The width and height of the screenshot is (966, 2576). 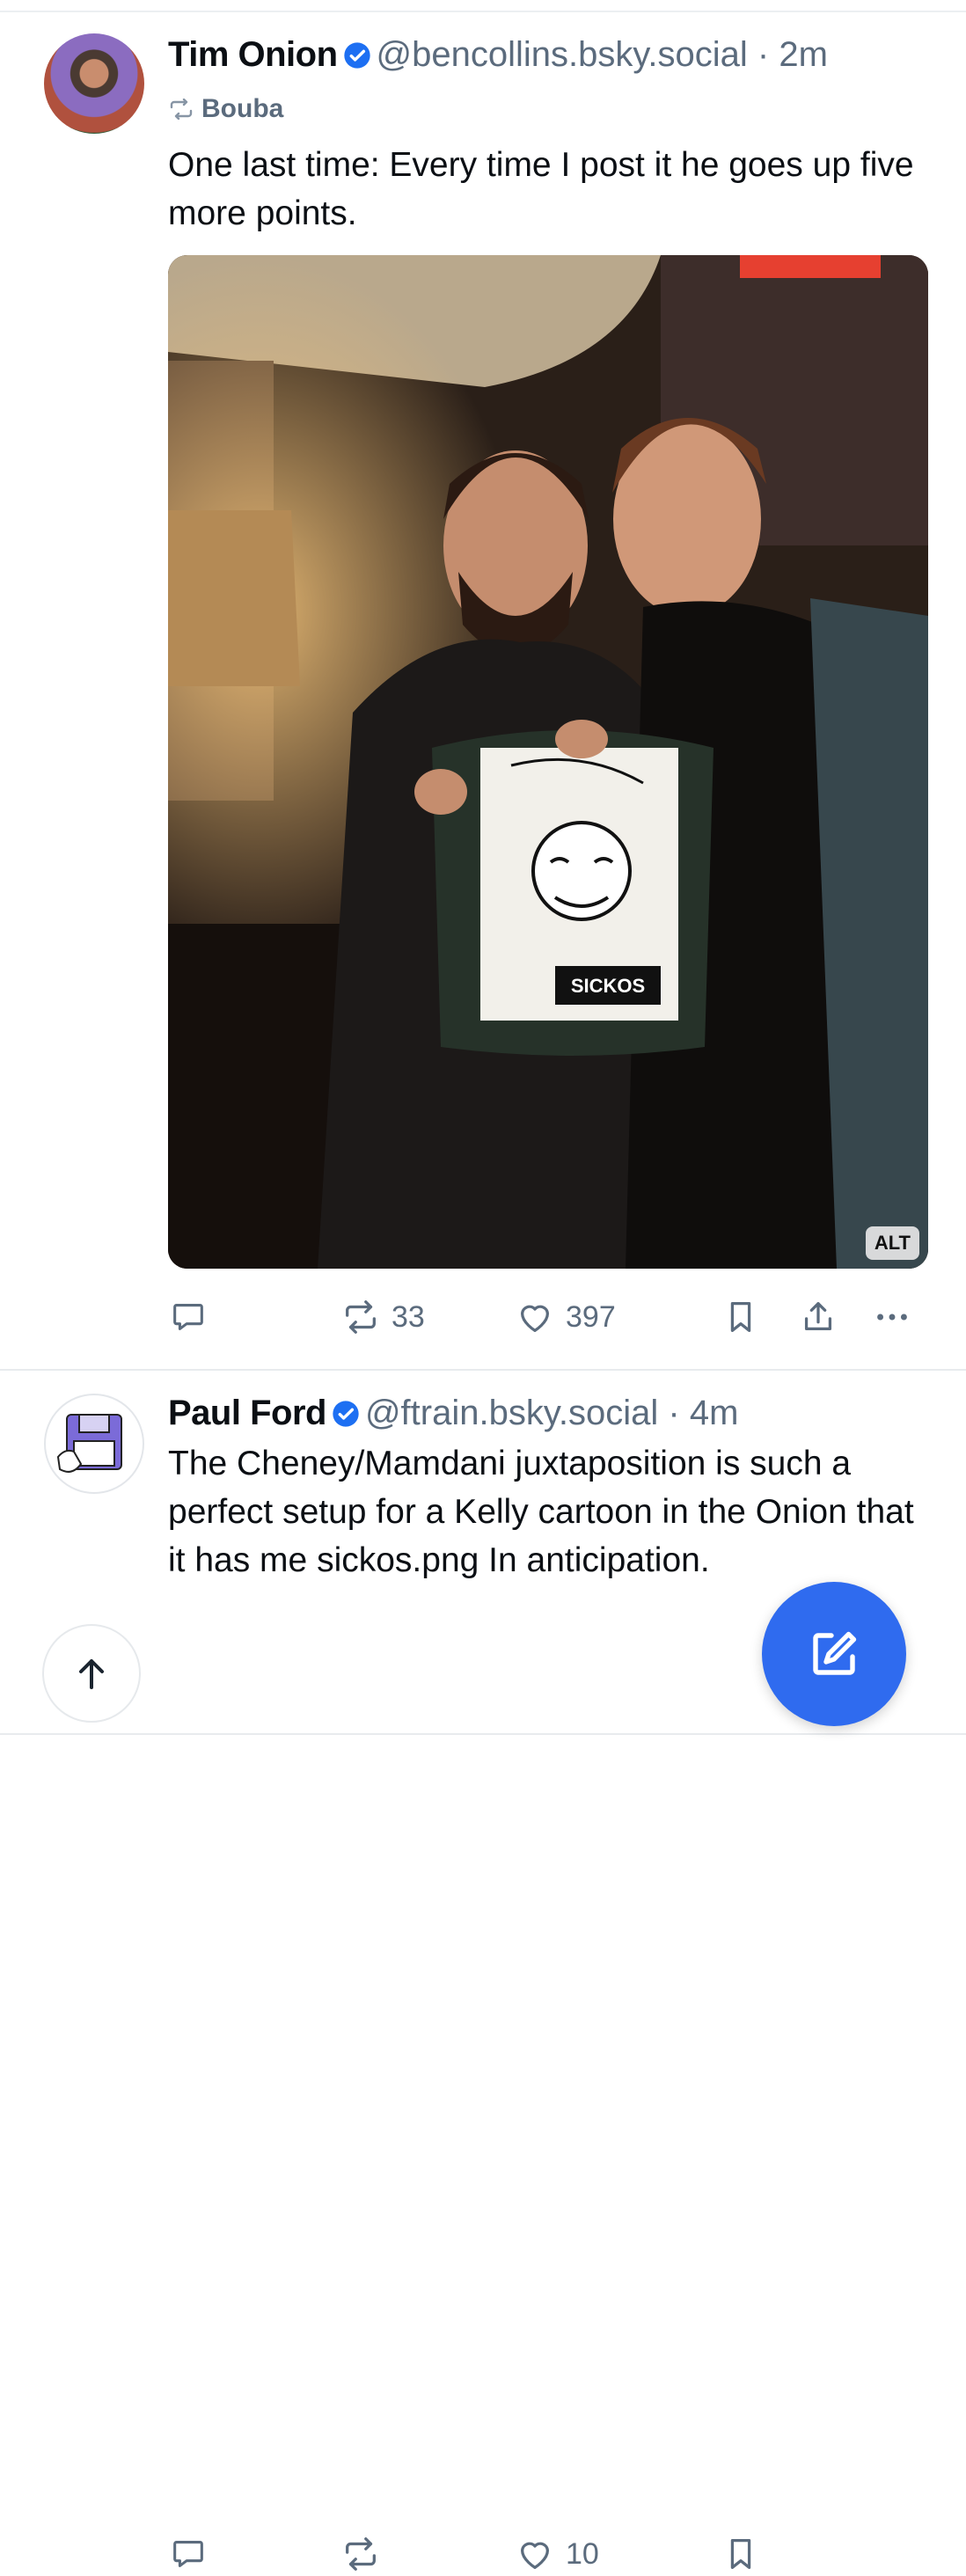 I want to click on like-button: 397, so click(x=565, y=1317).